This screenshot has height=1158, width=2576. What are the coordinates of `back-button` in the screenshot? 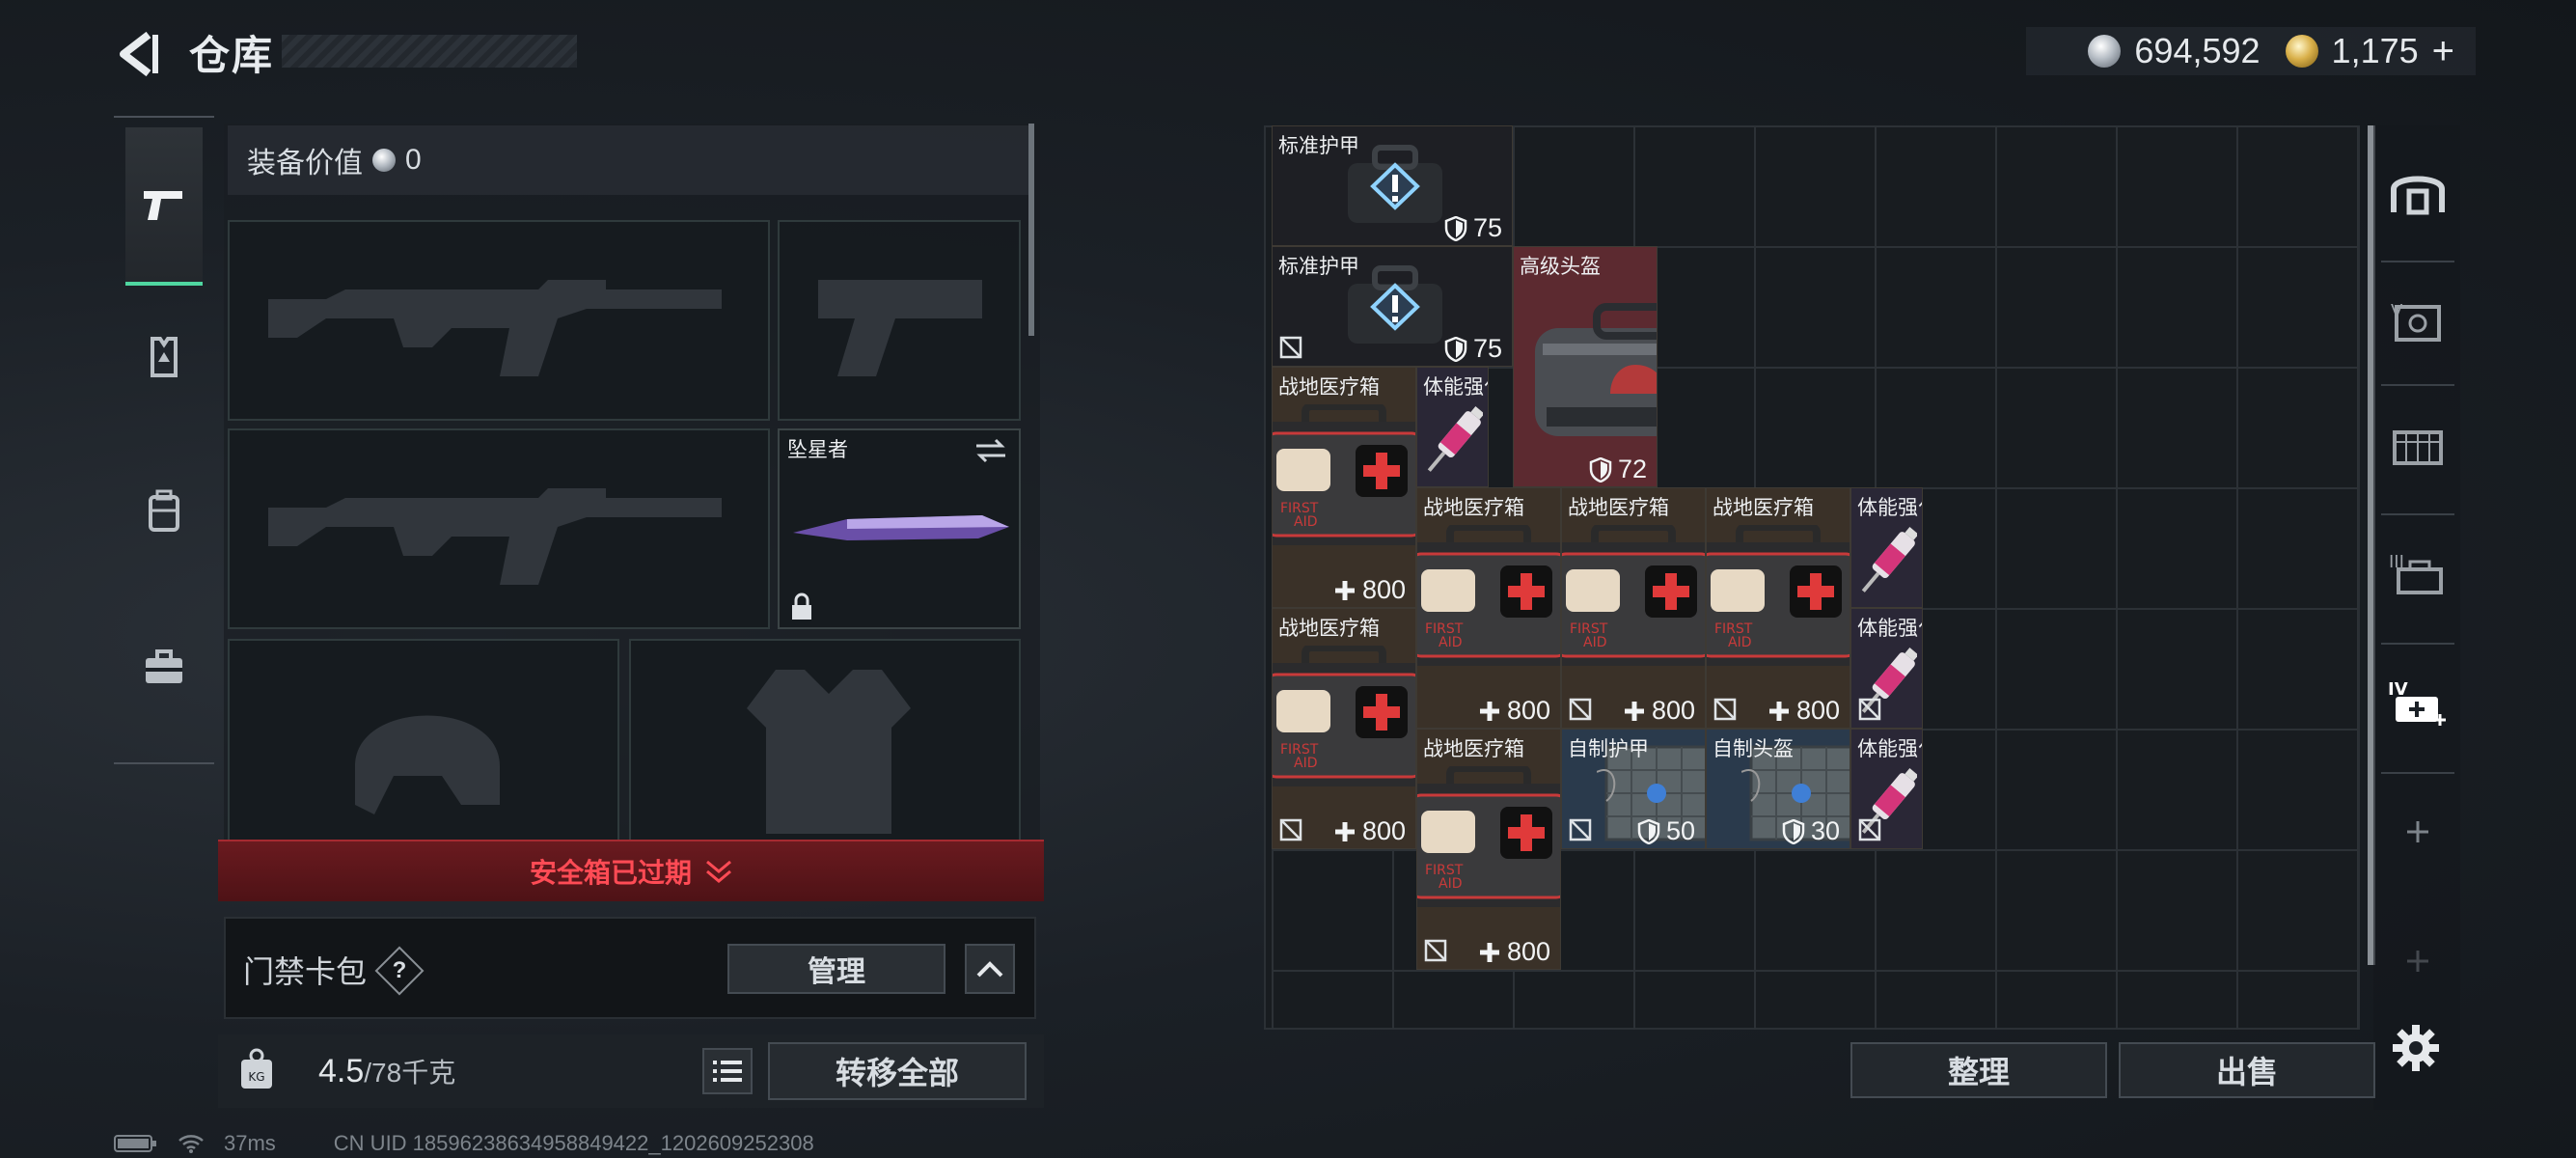 It's located at (139, 54).